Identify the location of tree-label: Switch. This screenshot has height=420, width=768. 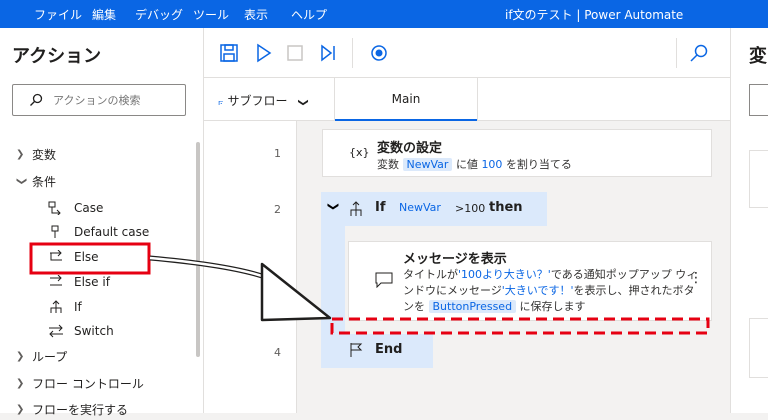
(94, 331).